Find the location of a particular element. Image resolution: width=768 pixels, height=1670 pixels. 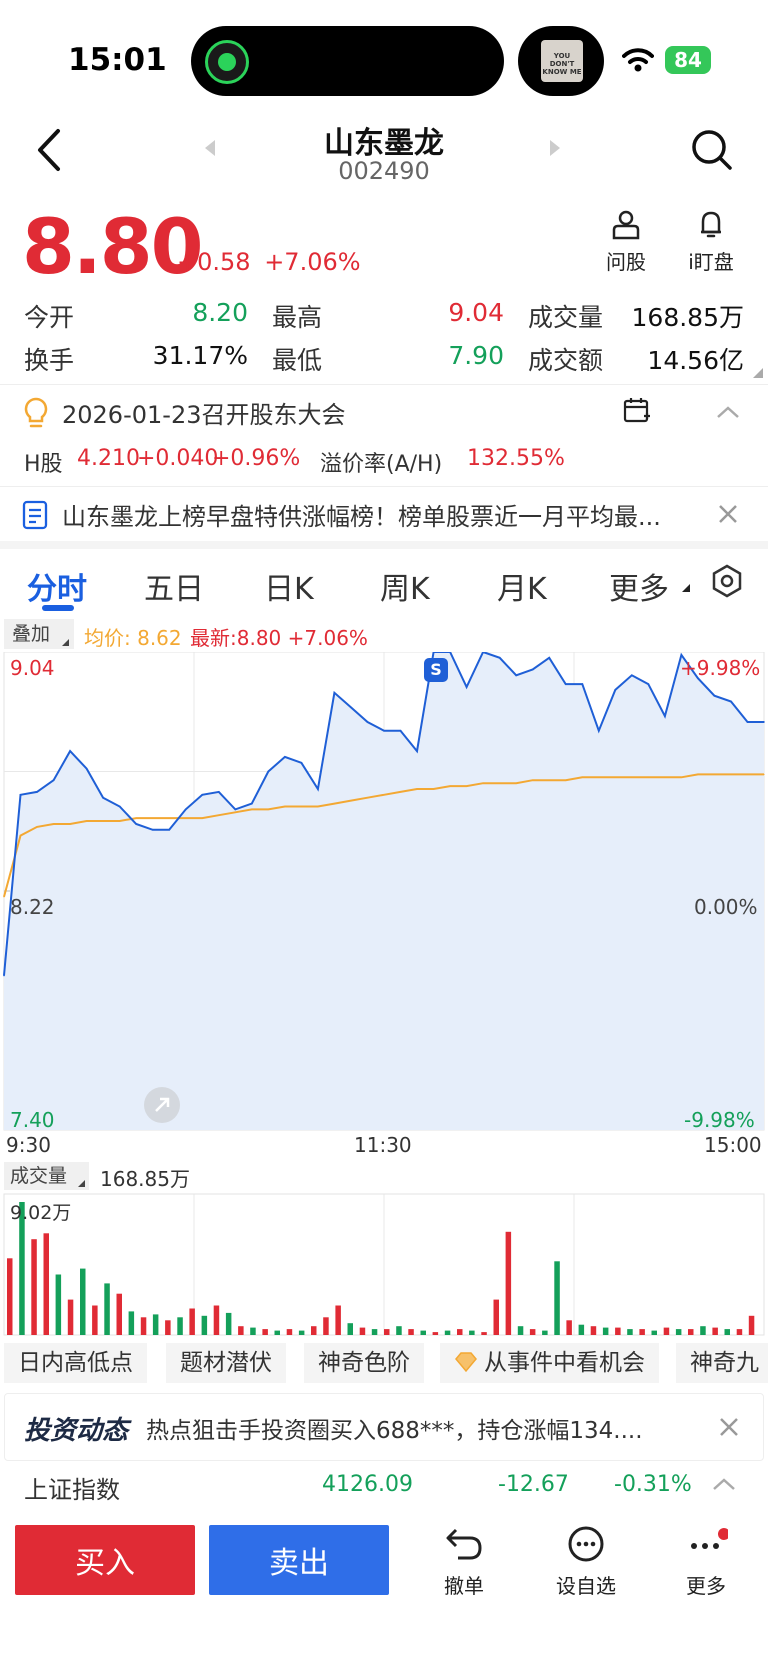

y-axis-mid: 8.22 is located at coordinates (32, 907).